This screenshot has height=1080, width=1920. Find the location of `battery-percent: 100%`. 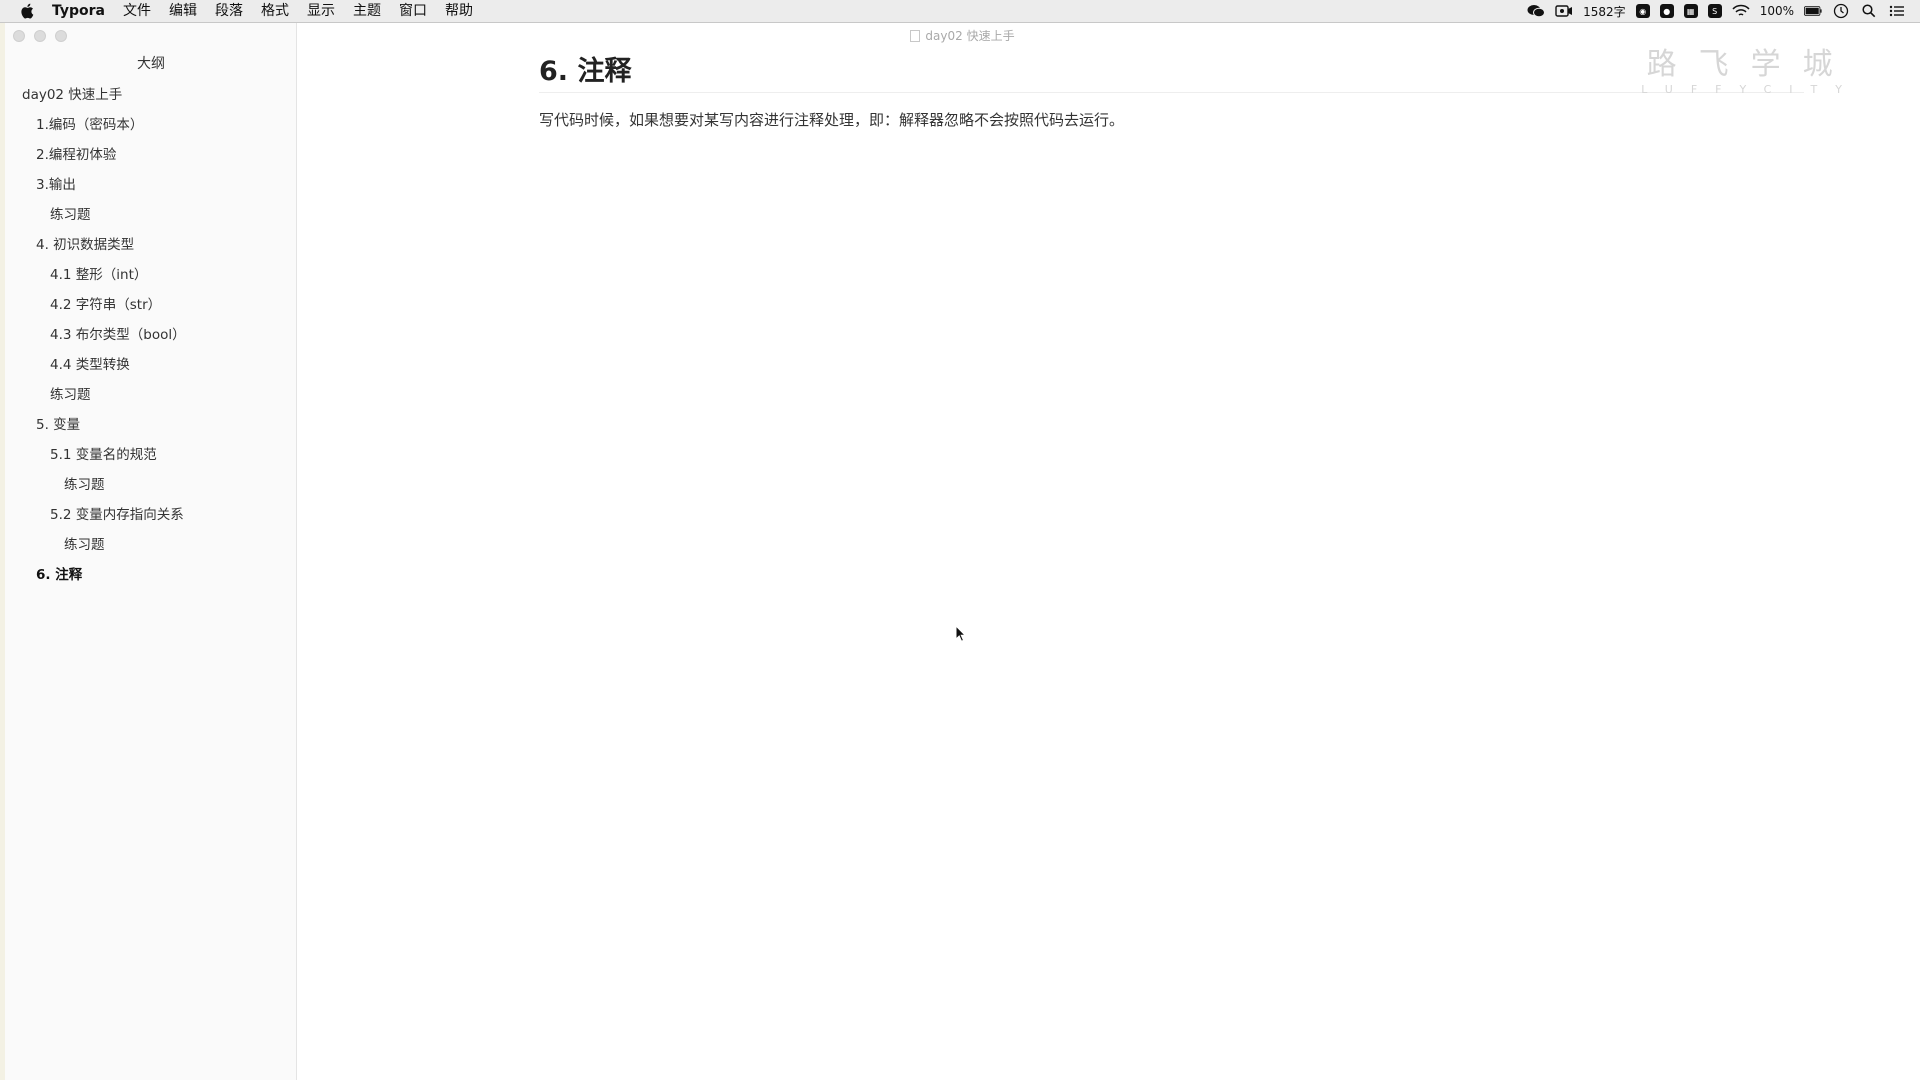

battery-percent: 100% is located at coordinates (1776, 11).